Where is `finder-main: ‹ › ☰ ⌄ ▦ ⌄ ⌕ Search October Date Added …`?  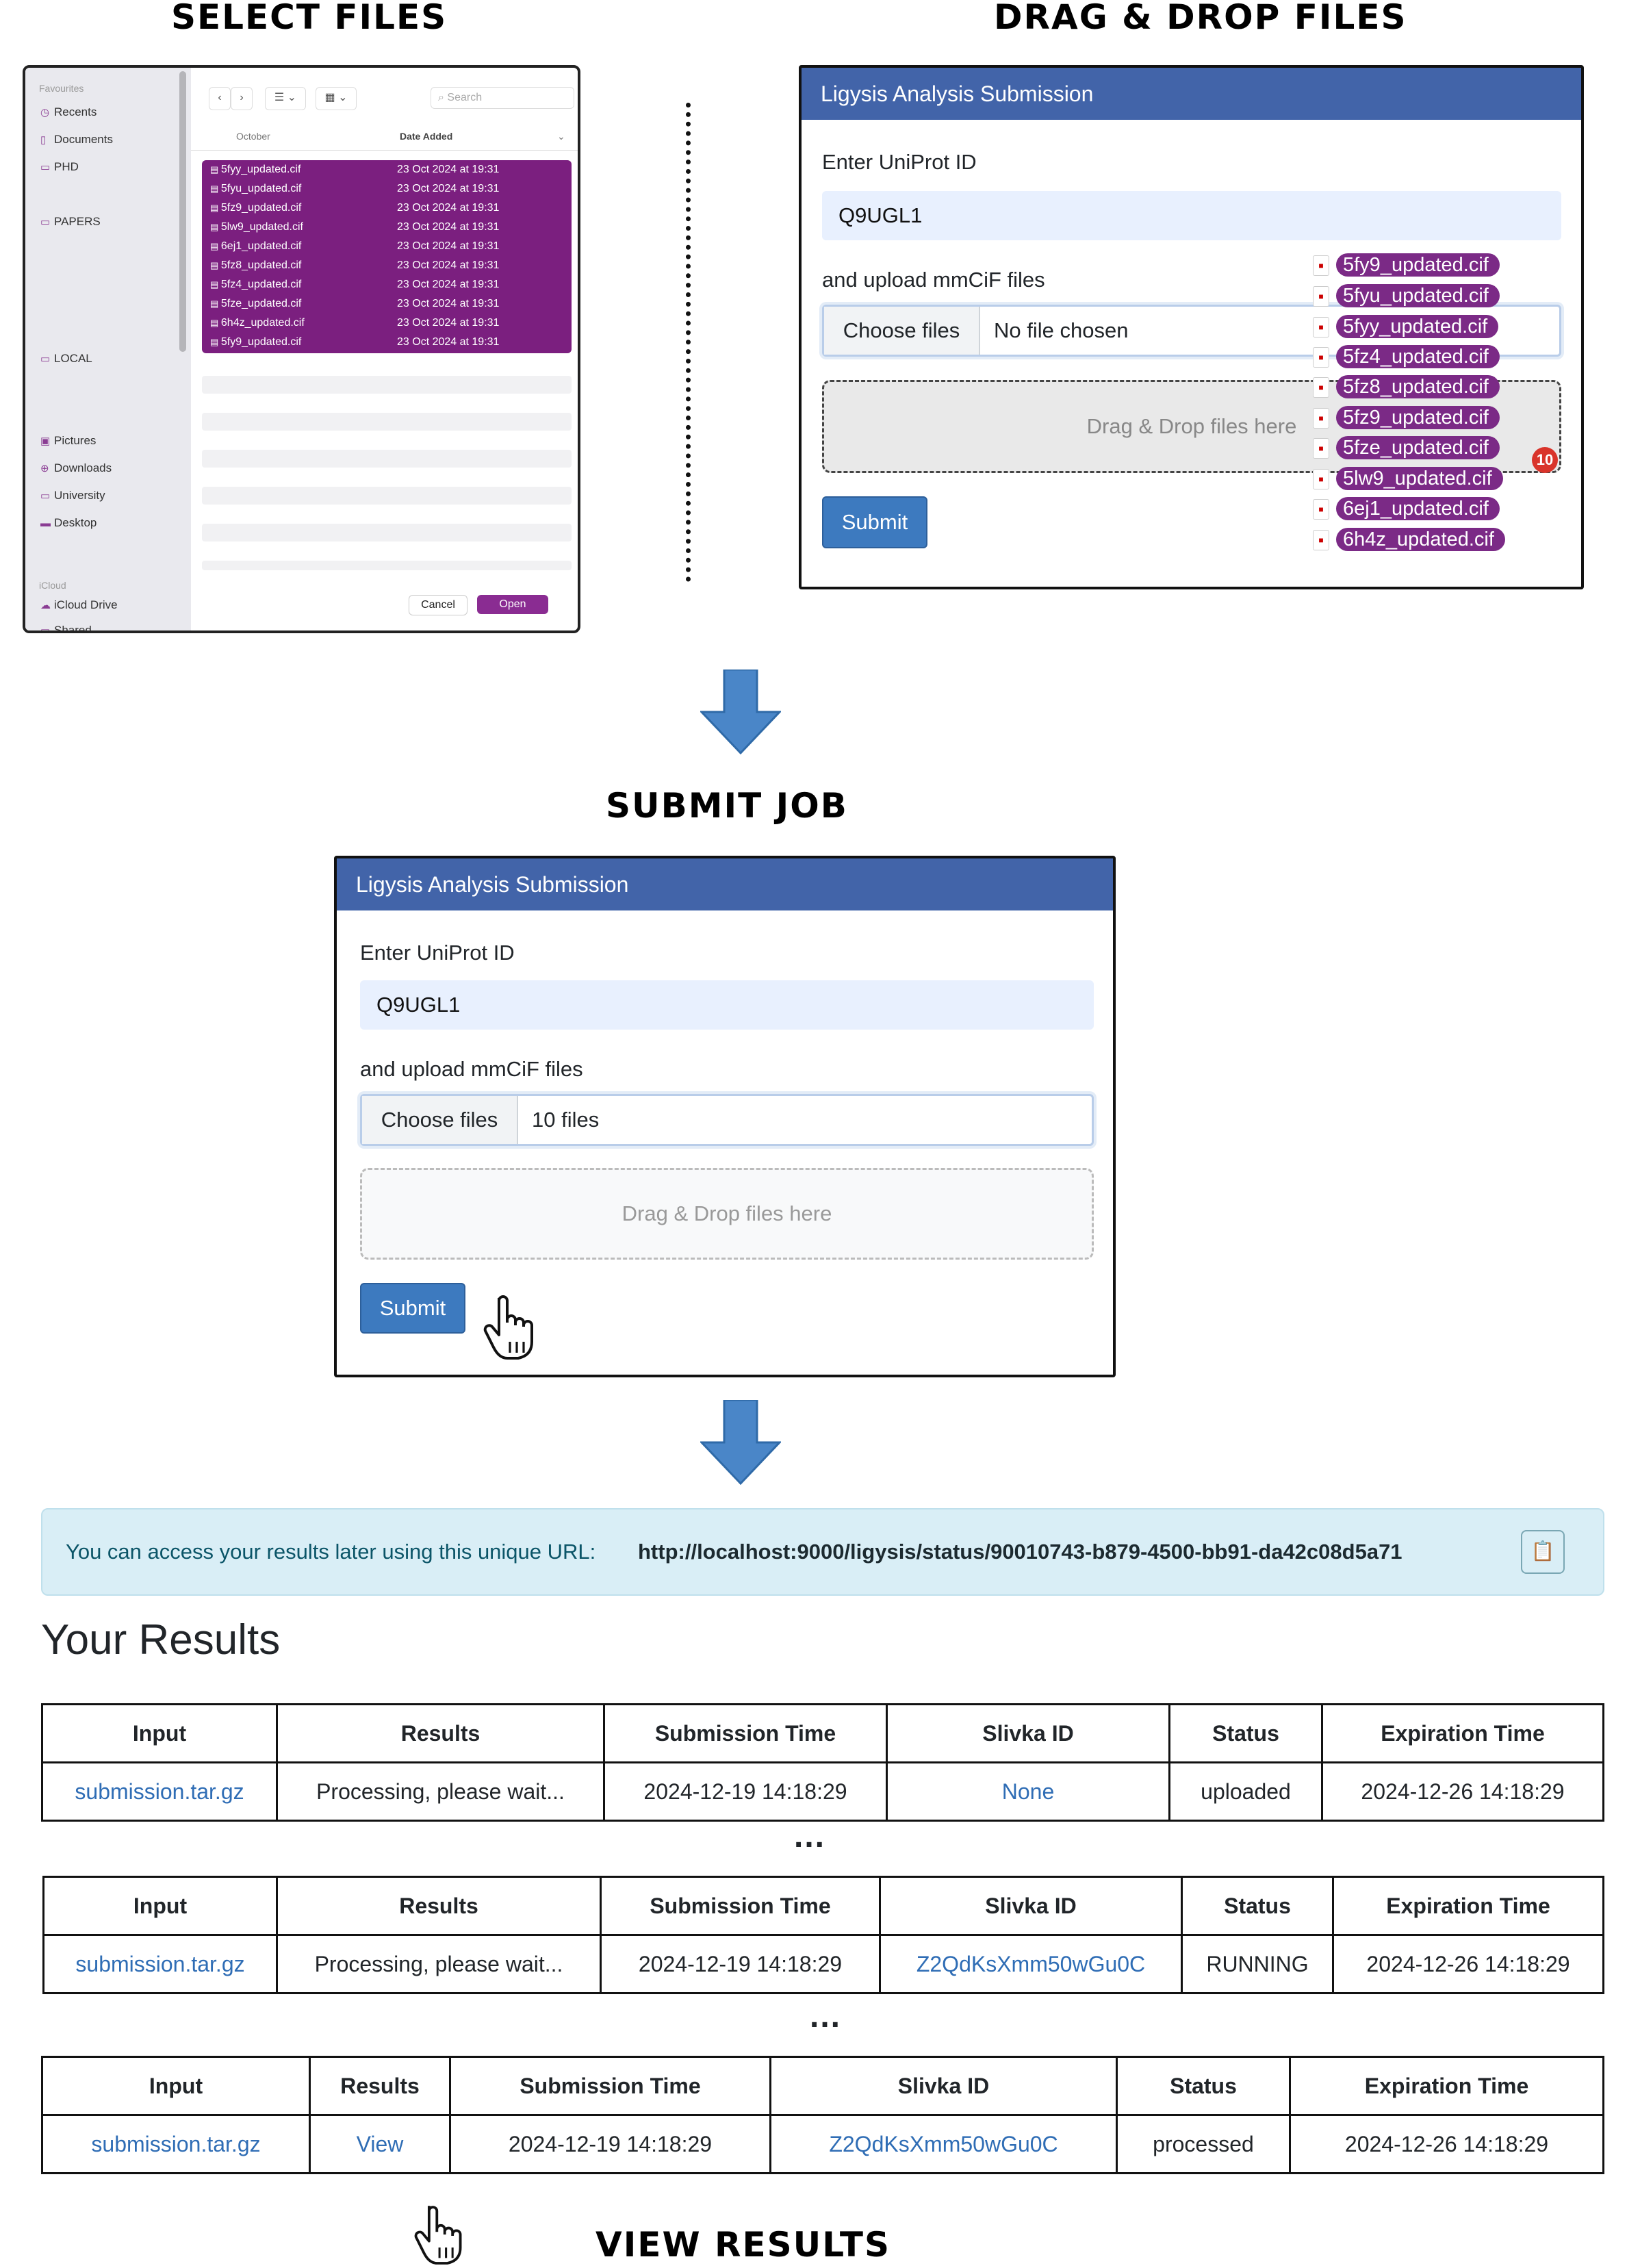 finder-main: ‹ › ☰ ⌄ ▦ ⌄ ⌕ Search October Date Added … is located at coordinates (384, 349).